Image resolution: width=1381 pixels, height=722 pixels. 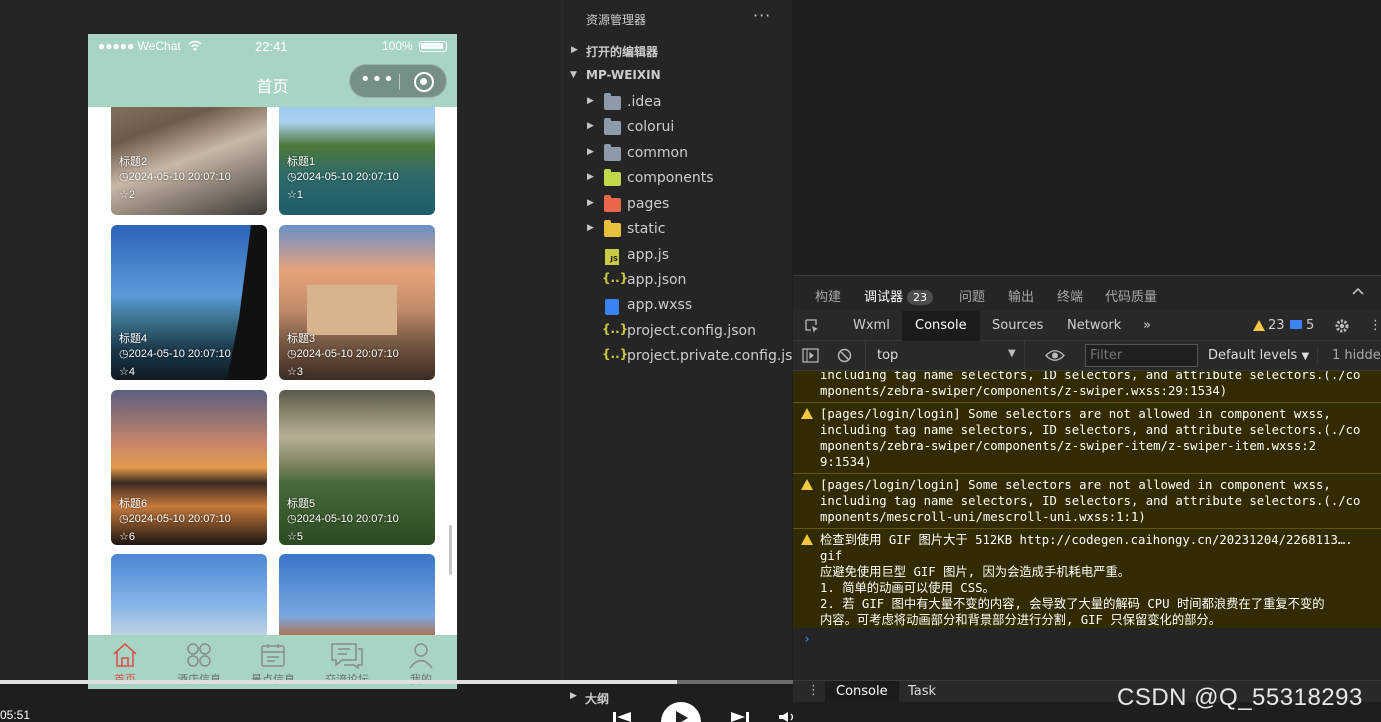 I want to click on hidden-count: 1 hidden, so click(x=1349, y=355).